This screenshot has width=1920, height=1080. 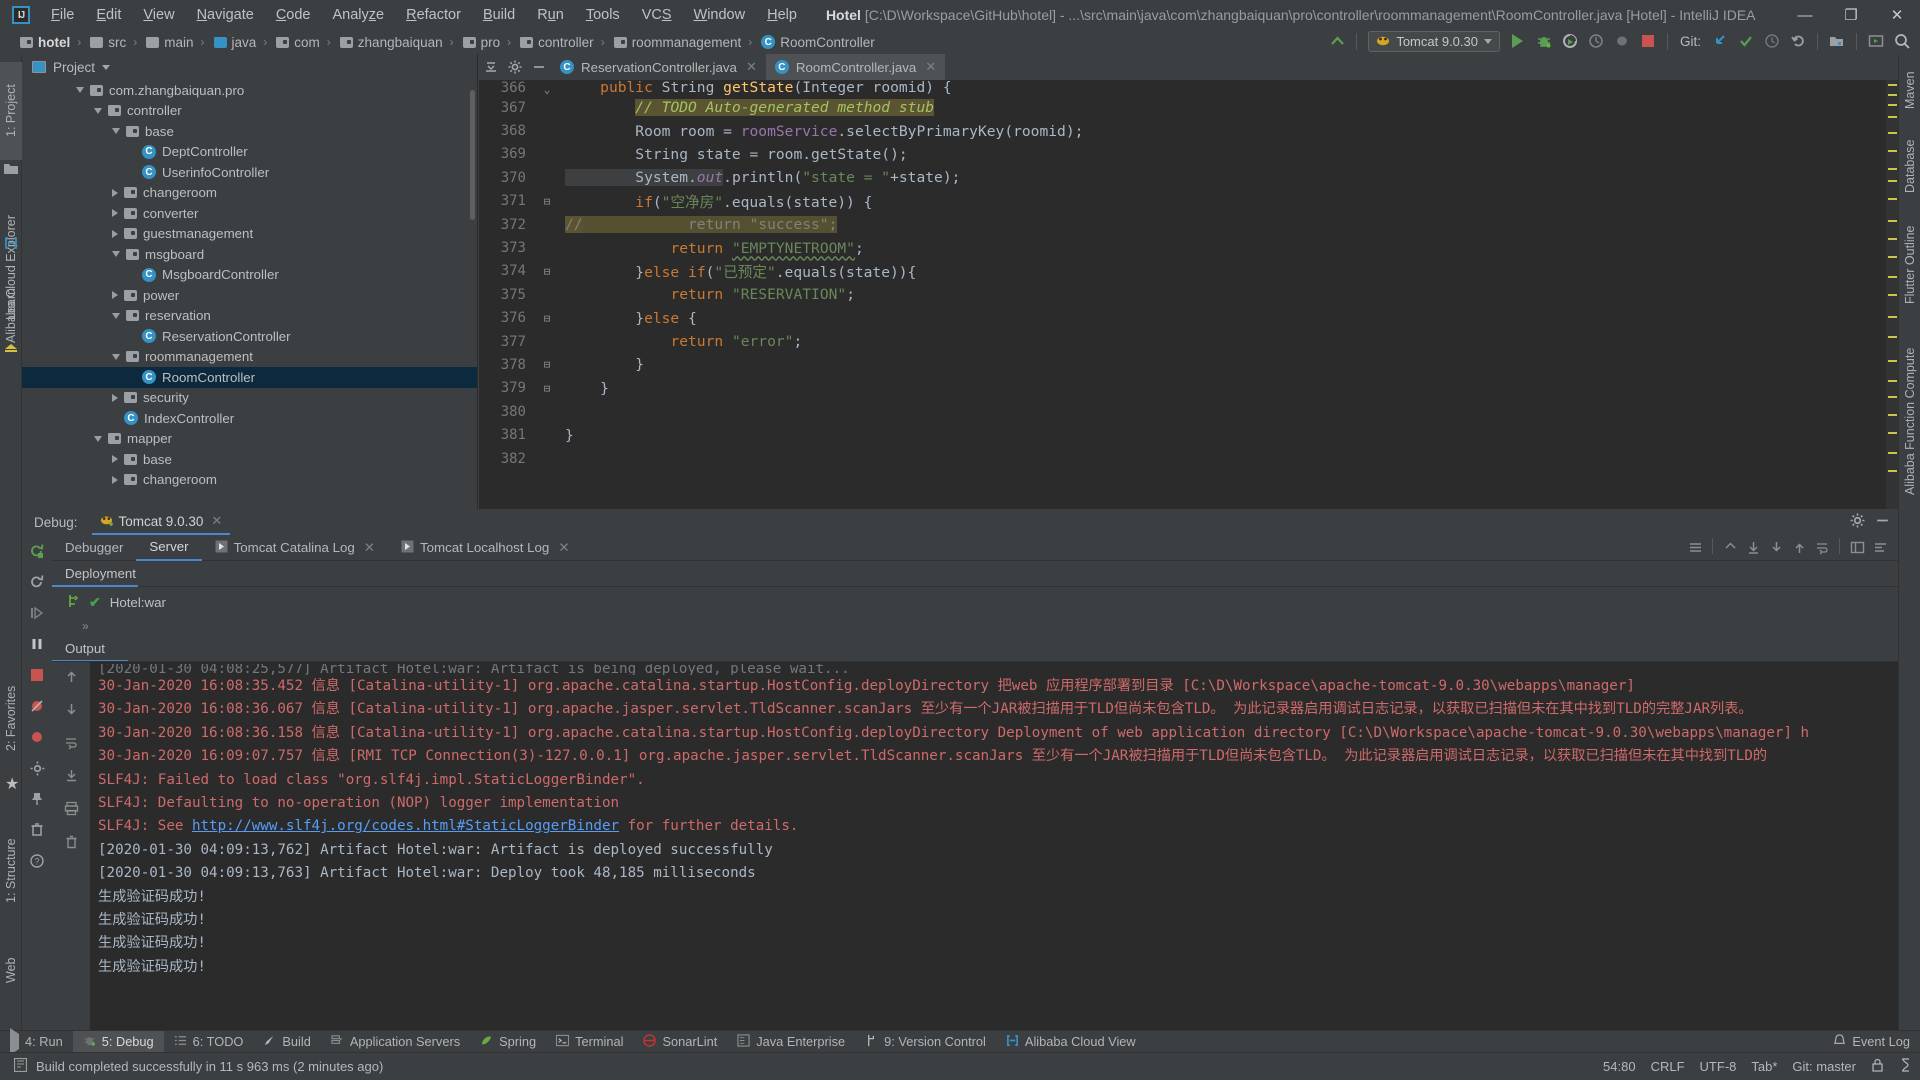 What do you see at coordinates (1822, 548) in the screenshot?
I see `soft-wrap-icon` at bounding box center [1822, 548].